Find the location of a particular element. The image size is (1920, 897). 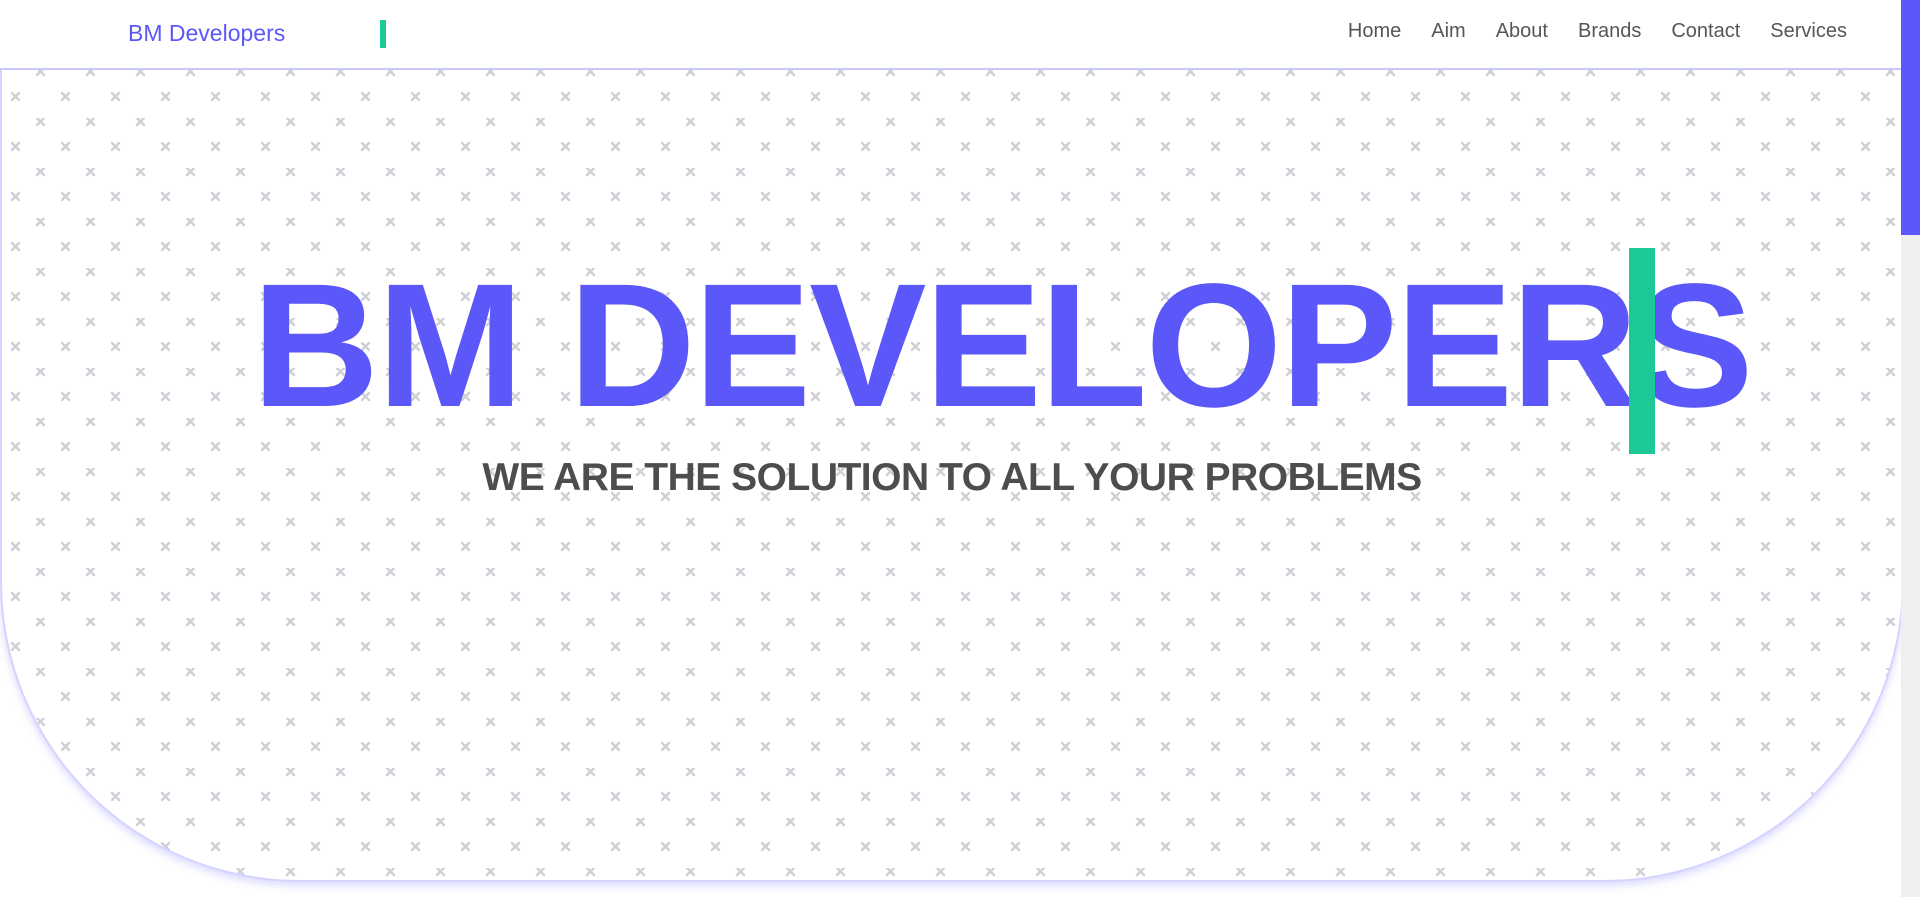

scrollbar-track is located at coordinates (1910, 448).